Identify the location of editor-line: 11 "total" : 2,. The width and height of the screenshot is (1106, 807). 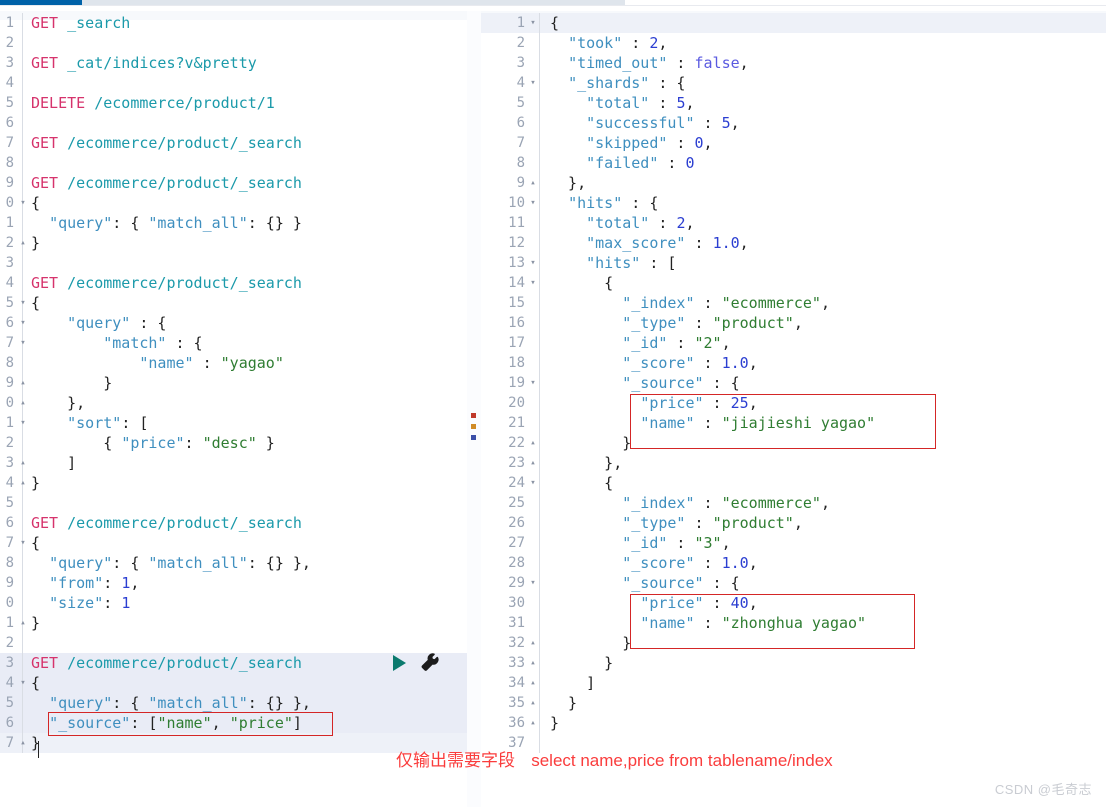
(793, 223).